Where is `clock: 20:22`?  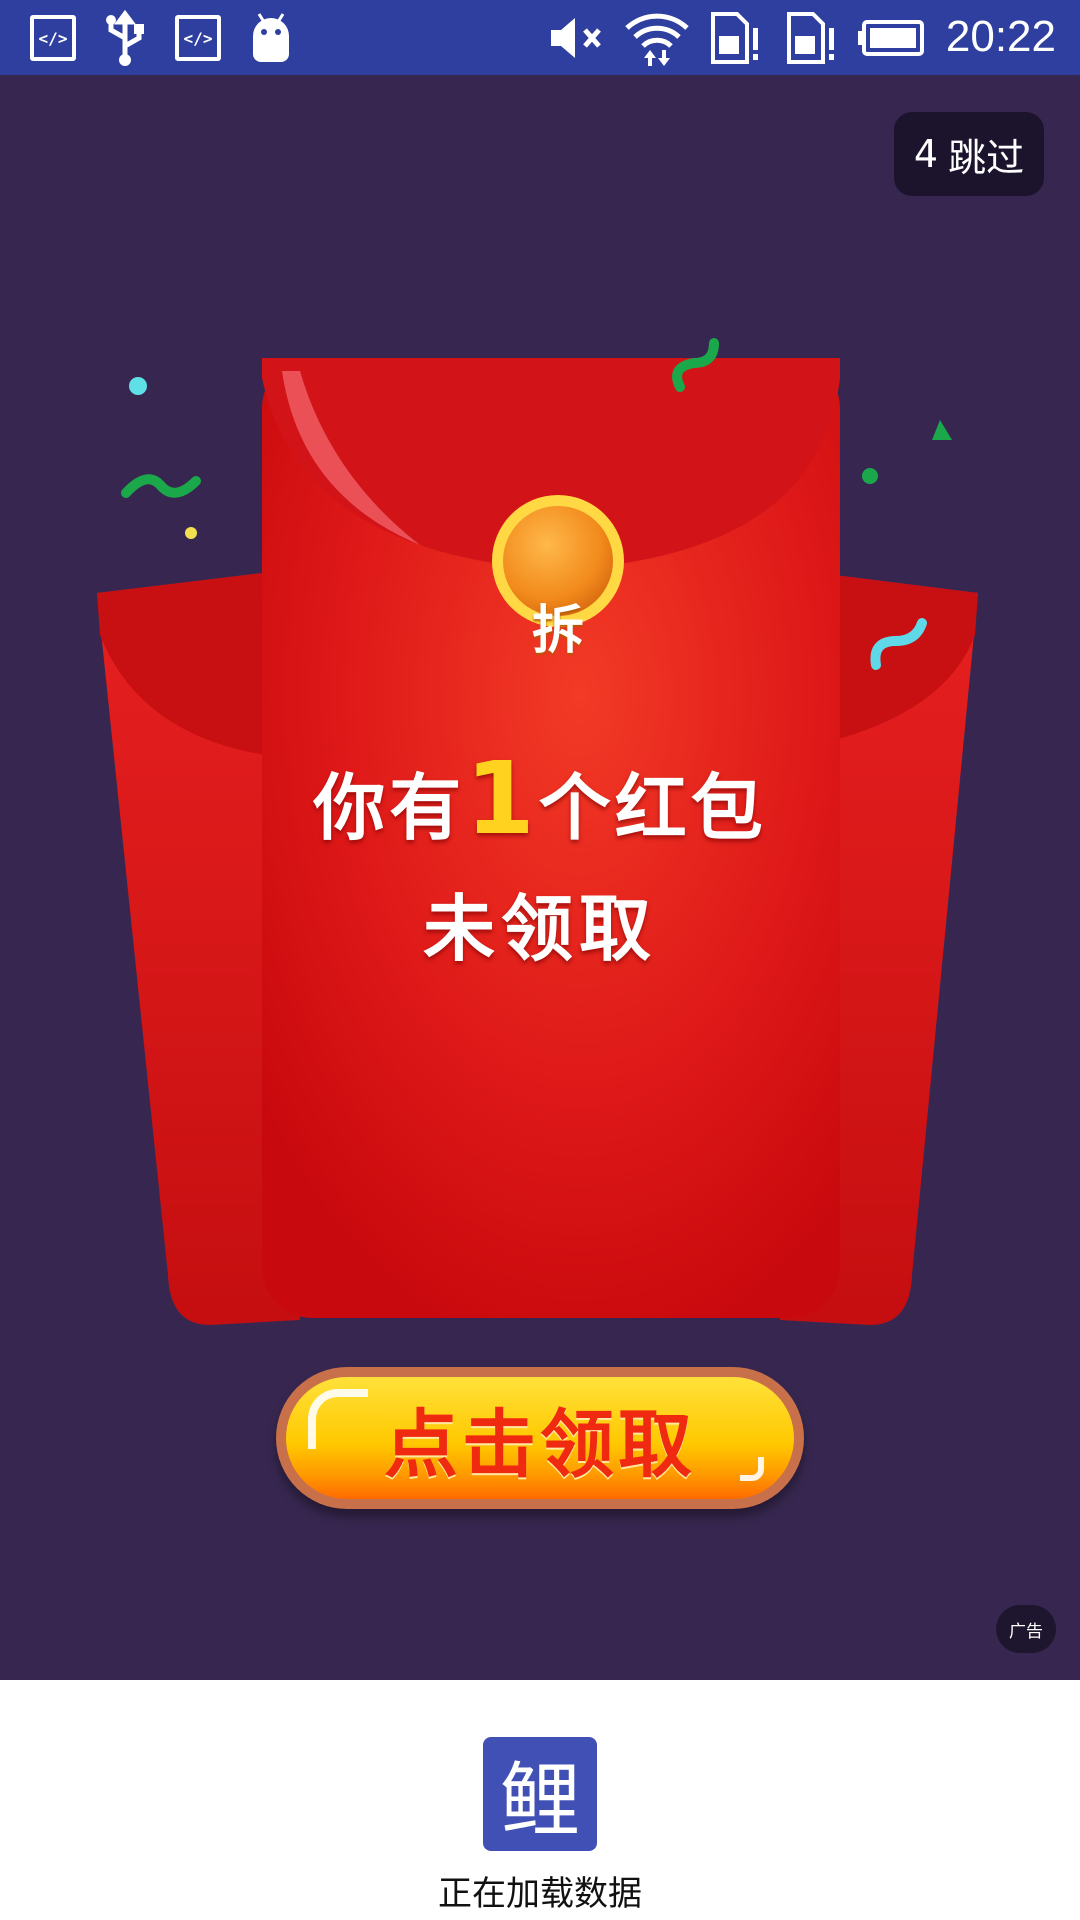
clock: 20:22 is located at coordinates (1000, 36).